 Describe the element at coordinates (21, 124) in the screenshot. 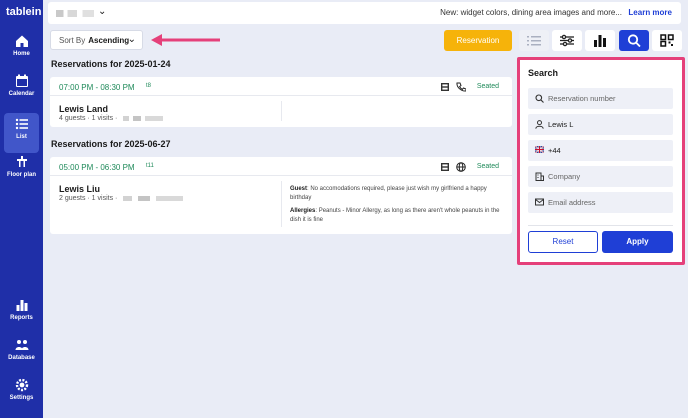

I see `list-icon` at that location.